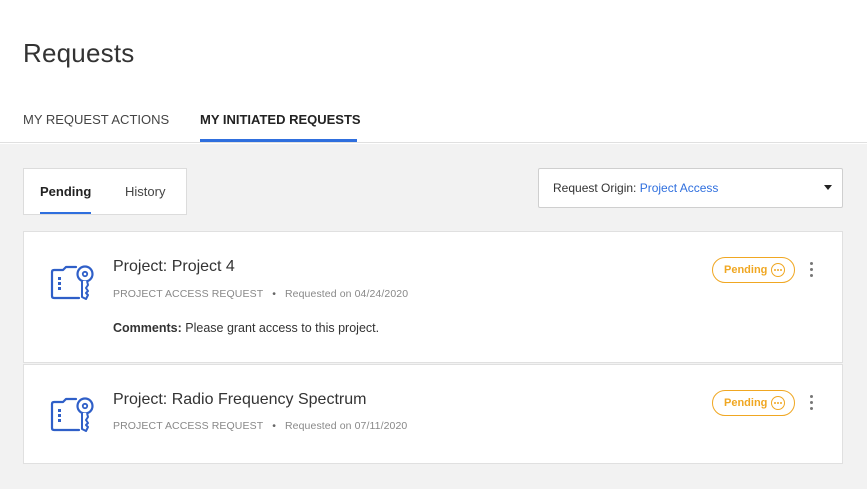 The height and width of the screenshot is (489, 867). What do you see at coordinates (282, 328) in the screenshot?
I see `comments-text: Please grant access to this project.` at bounding box center [282, 328].